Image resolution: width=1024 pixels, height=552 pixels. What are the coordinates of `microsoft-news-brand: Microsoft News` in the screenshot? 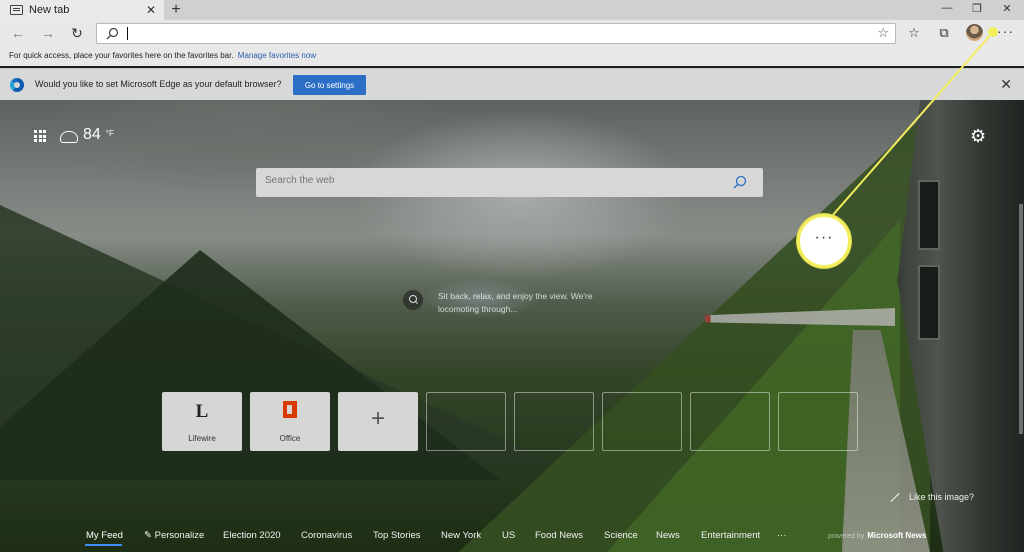 It's located at (897, 535).